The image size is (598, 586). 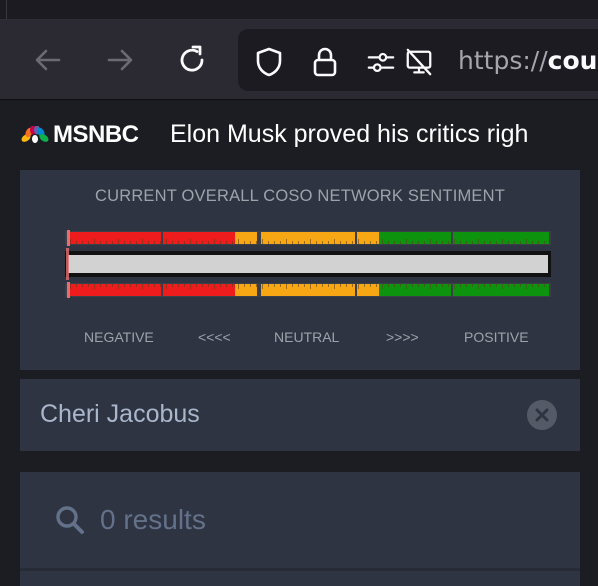 I want to click on forward-button, so click(x=120, y=60).